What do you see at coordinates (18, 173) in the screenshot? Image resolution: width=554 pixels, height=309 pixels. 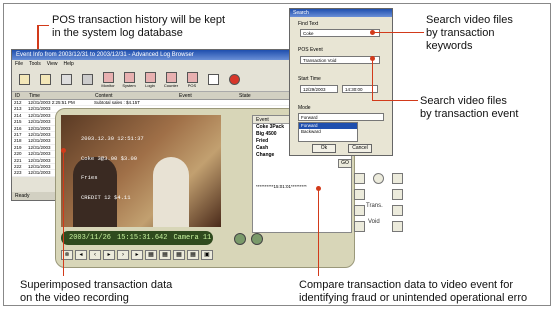 I see `cell-id: 223` at bounding box center [18, 173].